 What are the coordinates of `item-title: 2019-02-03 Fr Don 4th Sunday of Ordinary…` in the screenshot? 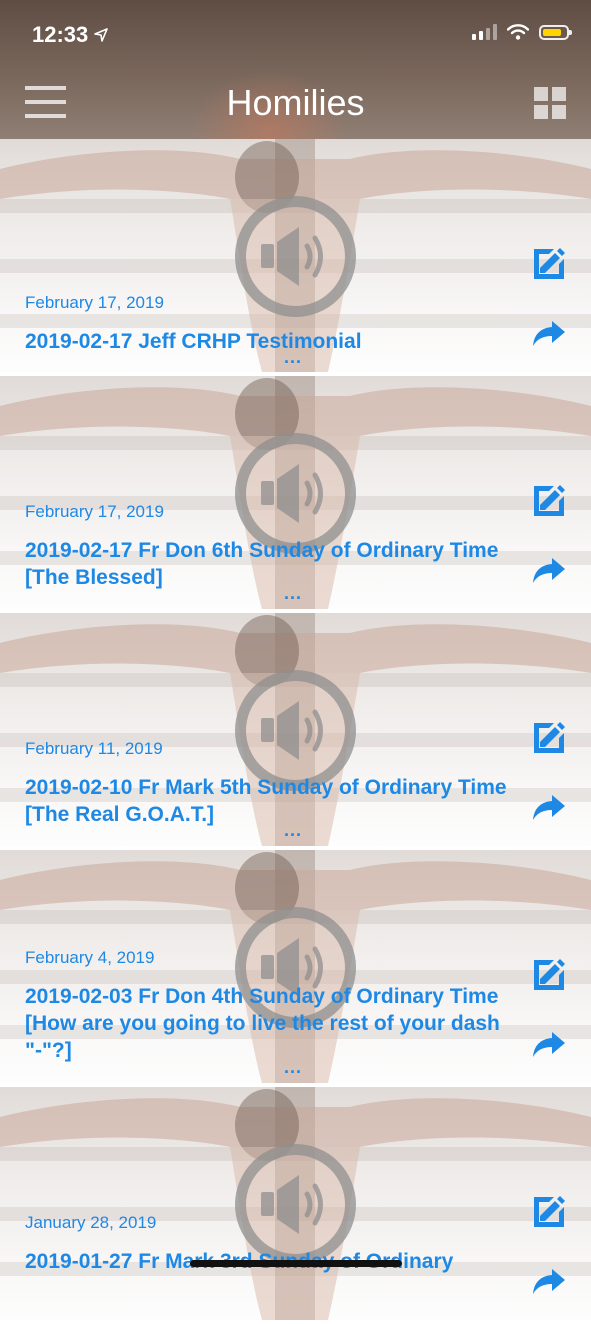 It's located at (270, 1023).